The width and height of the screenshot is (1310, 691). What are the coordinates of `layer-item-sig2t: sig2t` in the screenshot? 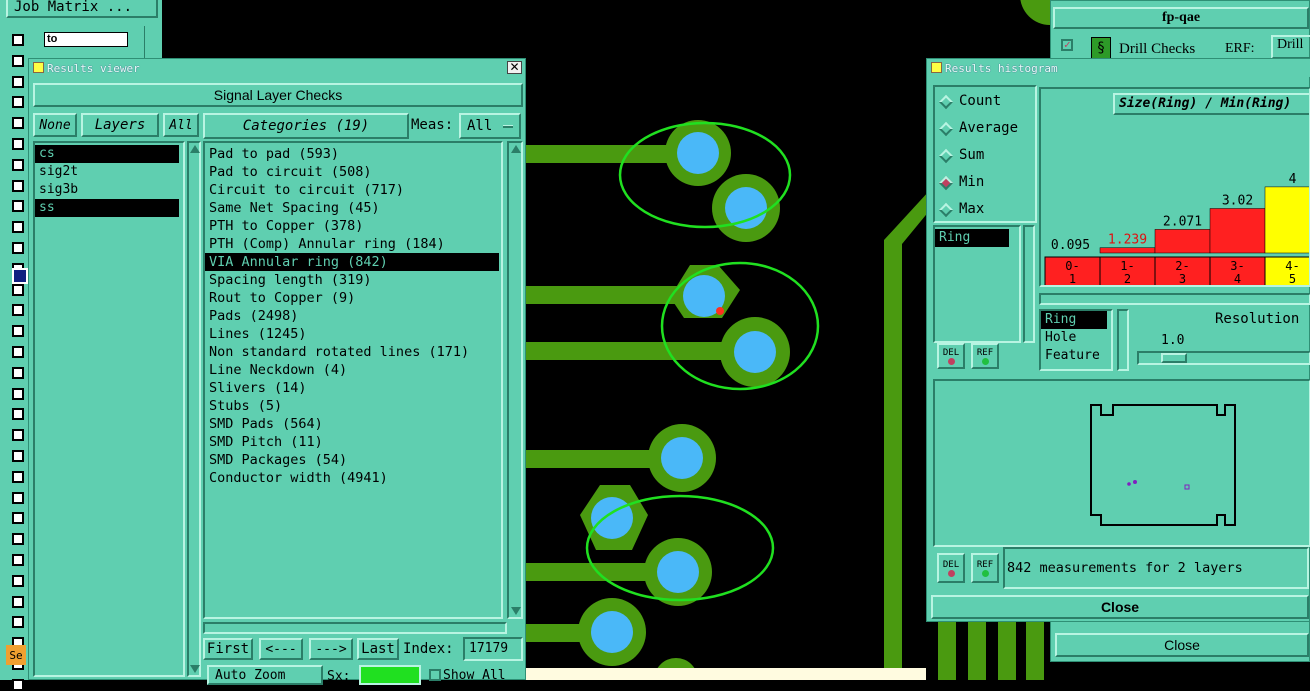 It's located at (109, 172).